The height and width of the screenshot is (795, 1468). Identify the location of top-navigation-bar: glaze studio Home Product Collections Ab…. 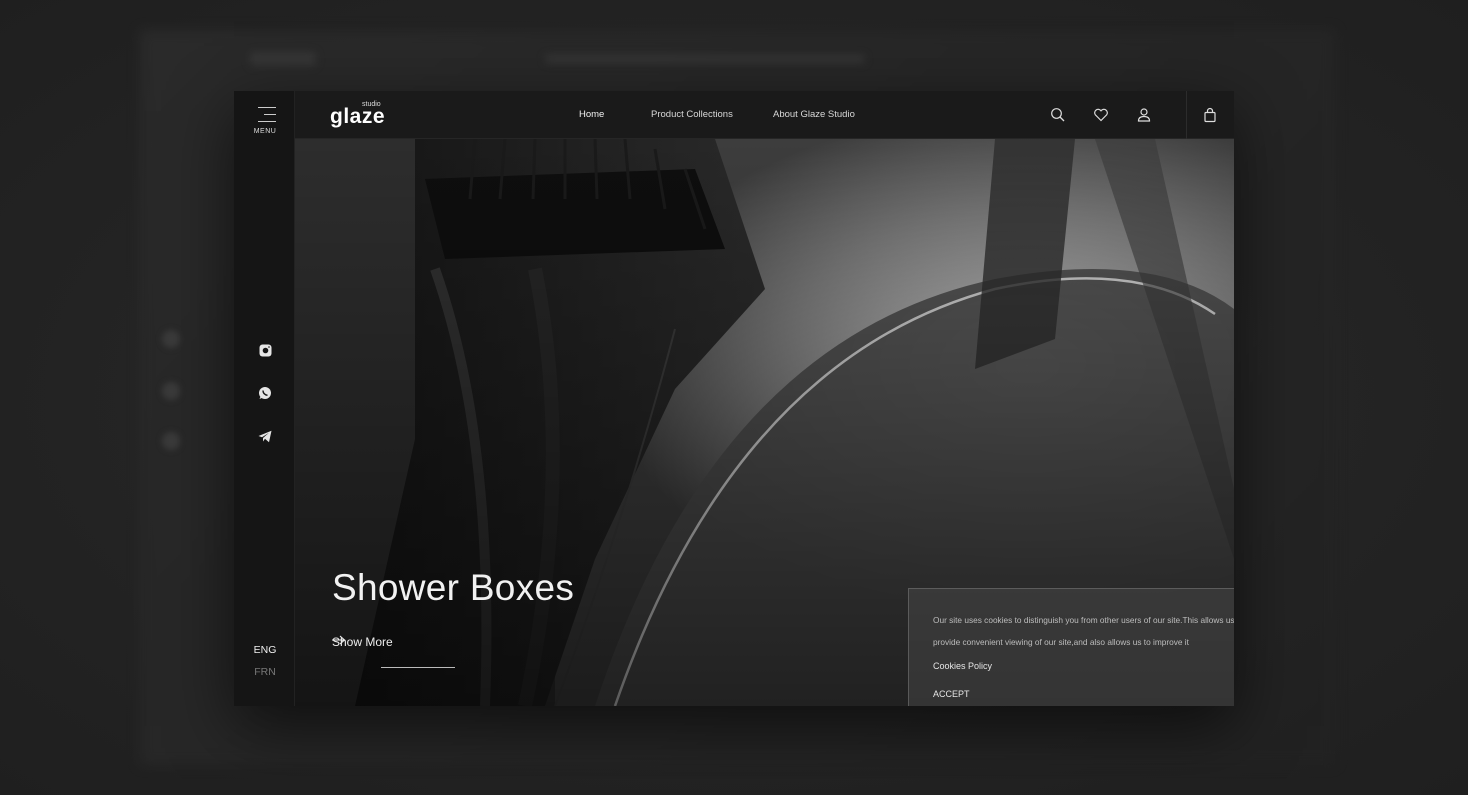
(764, 115).